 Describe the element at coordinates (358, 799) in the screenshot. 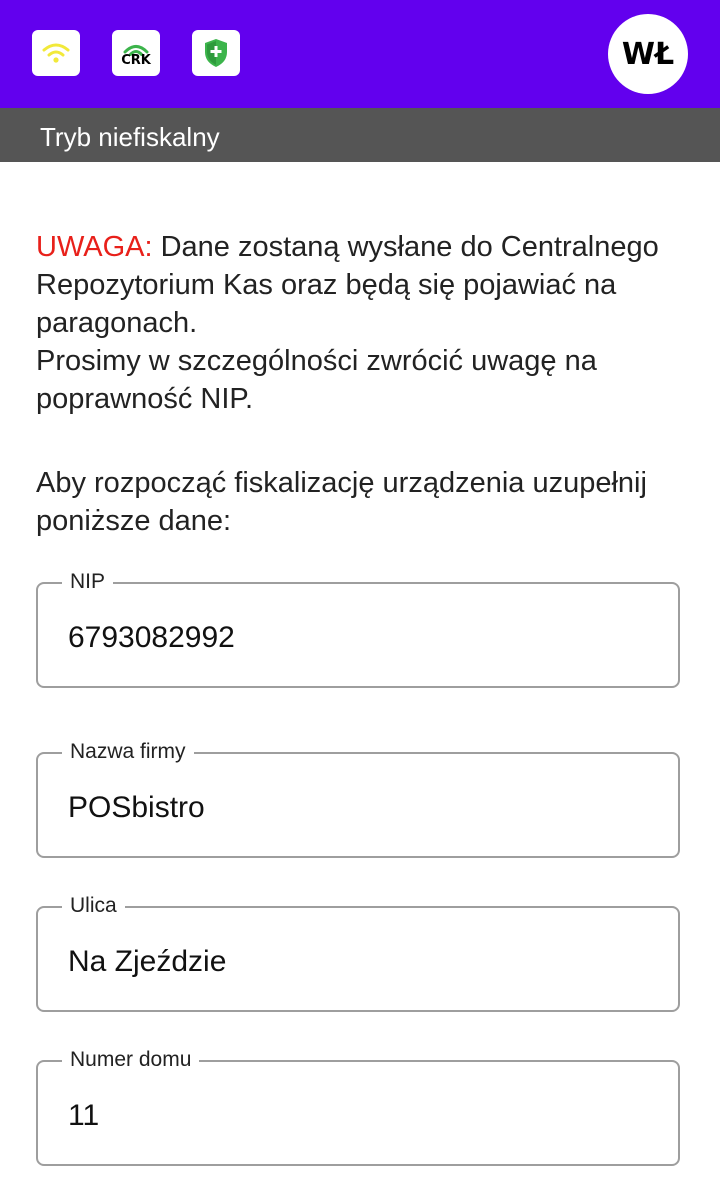

I see `company-name-field: Nazwa firmy POSbistro` at that location.